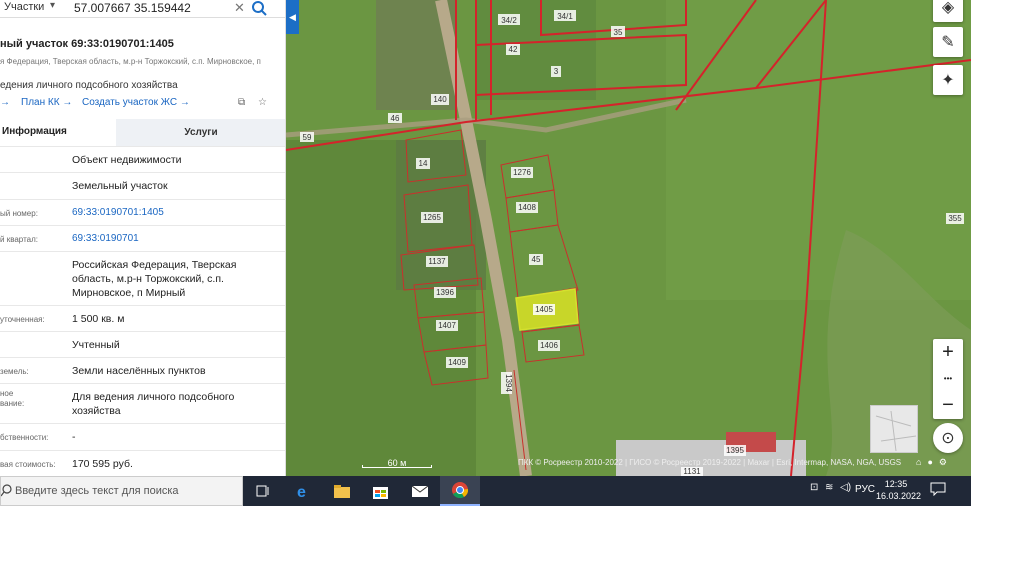  Describe the element at coordinates (513, 49) in the screenshot. I see `parcel-number-label: 42` at that location.